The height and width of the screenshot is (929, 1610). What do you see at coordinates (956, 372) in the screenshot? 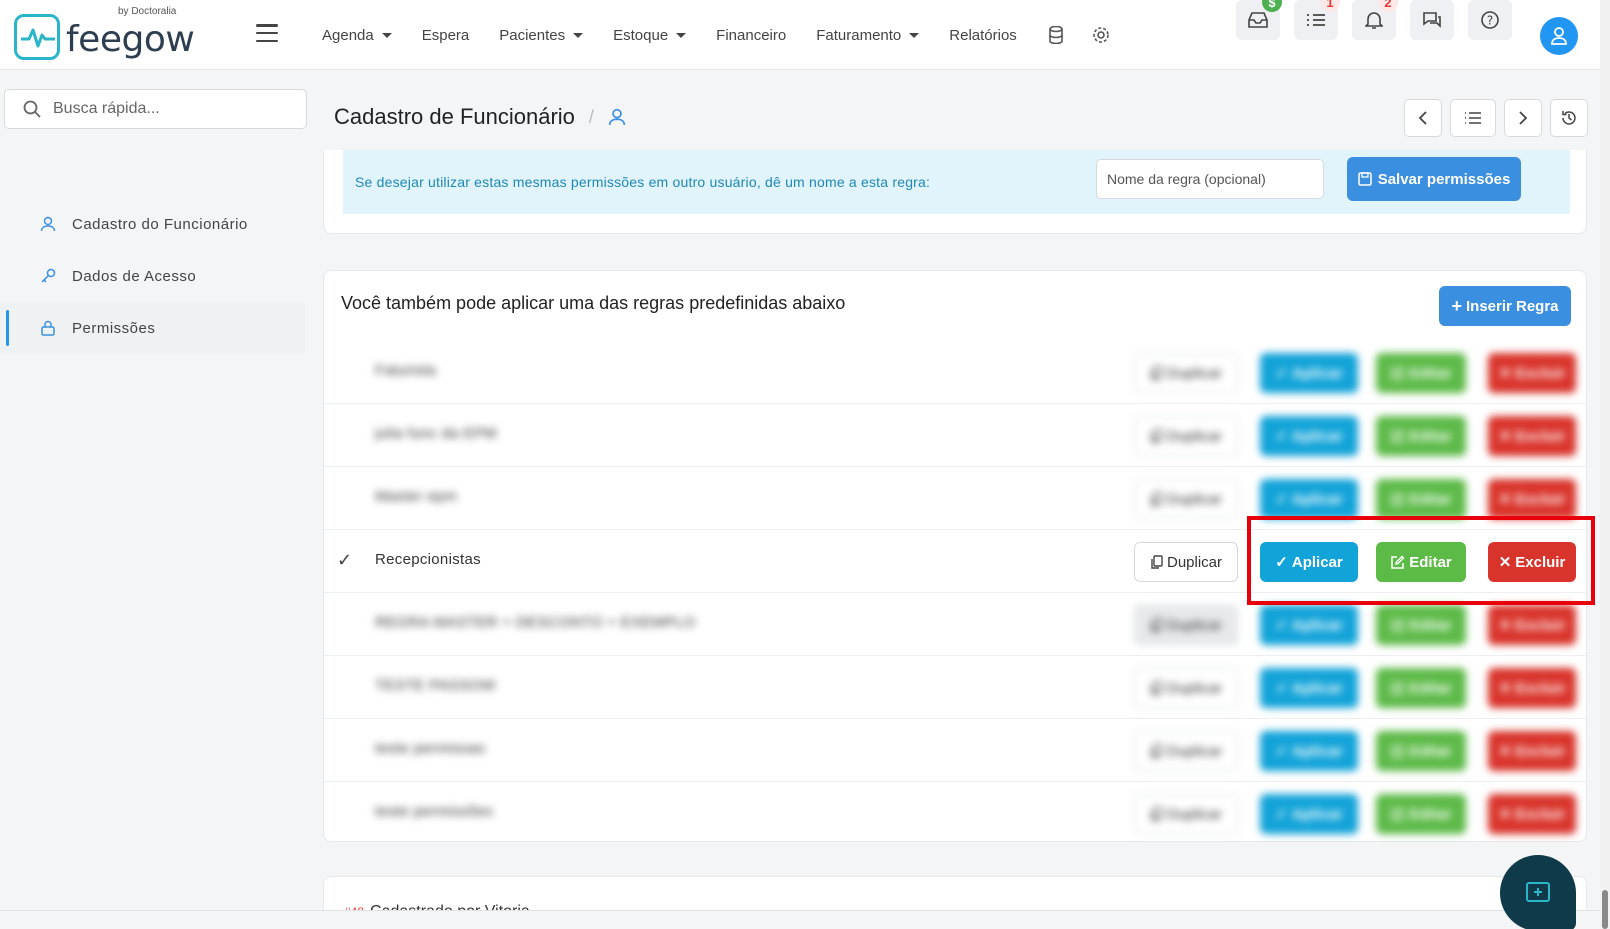
I see `rule-row: Faturista Duplicar ✓ Aplicar Editar ✕ Excluir` at bounding box center [956, 372].